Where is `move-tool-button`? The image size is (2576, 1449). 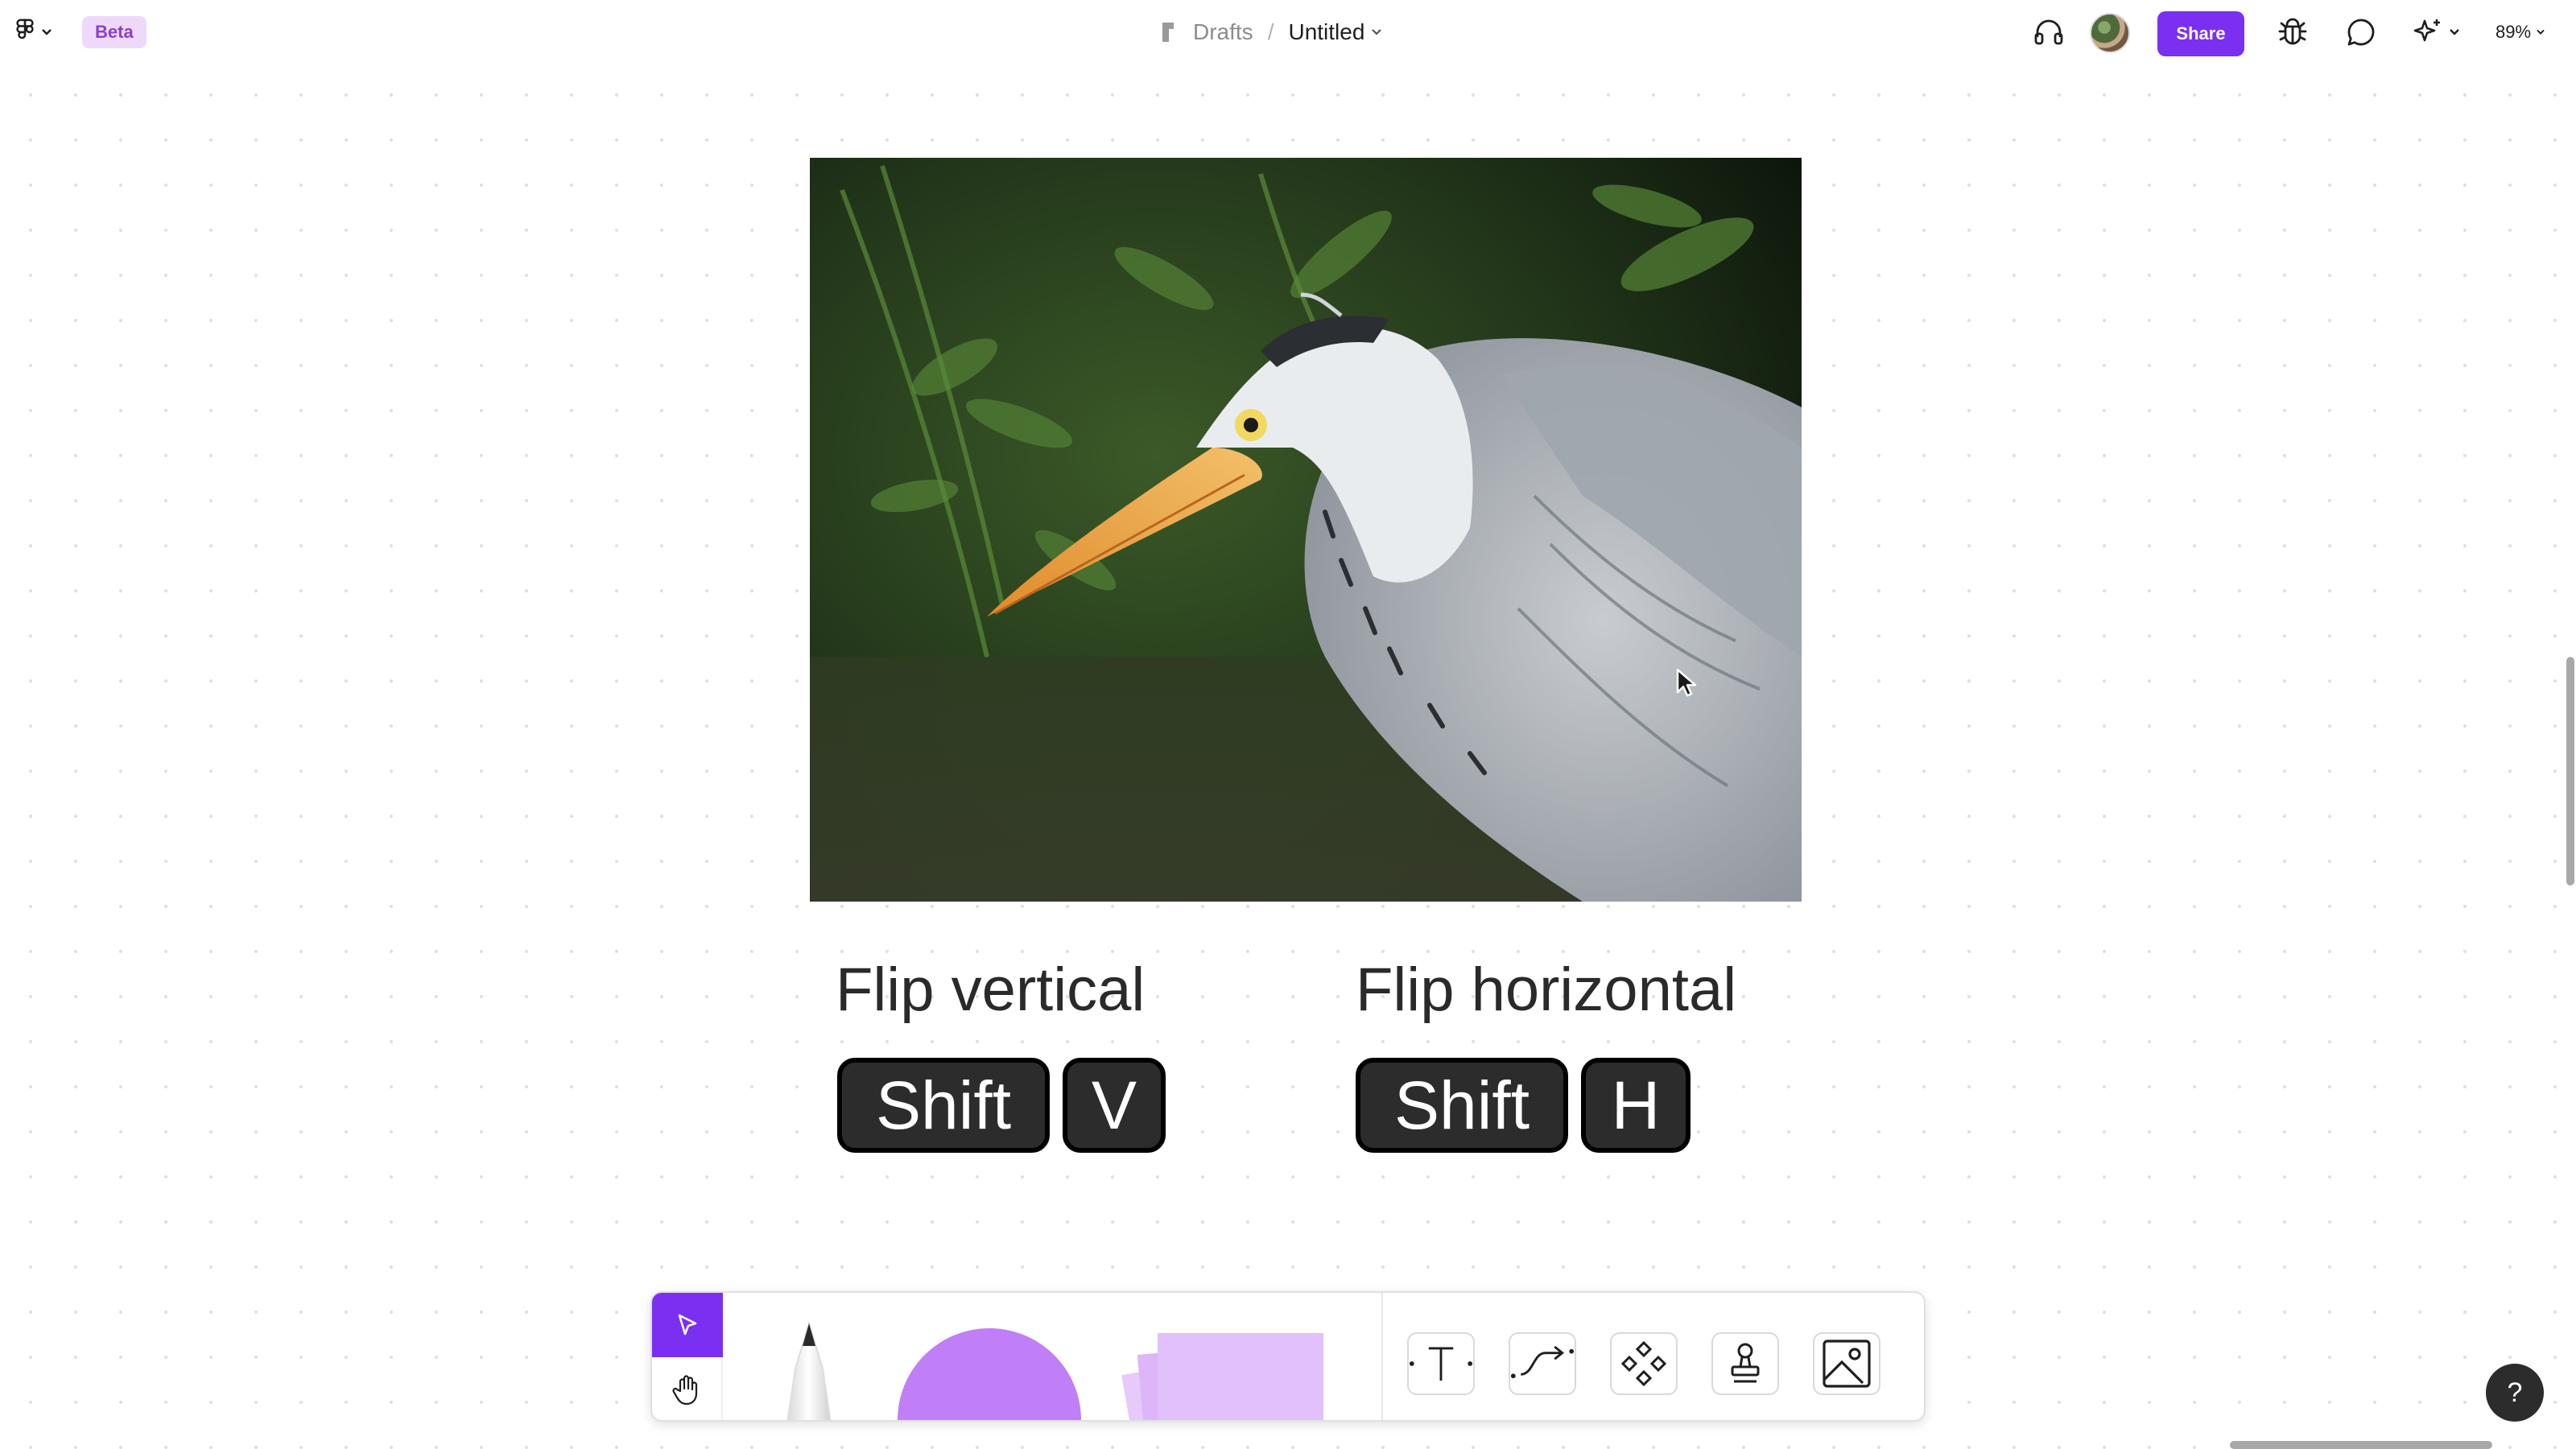 move-tool-button is located at coordinates (687, 1325).